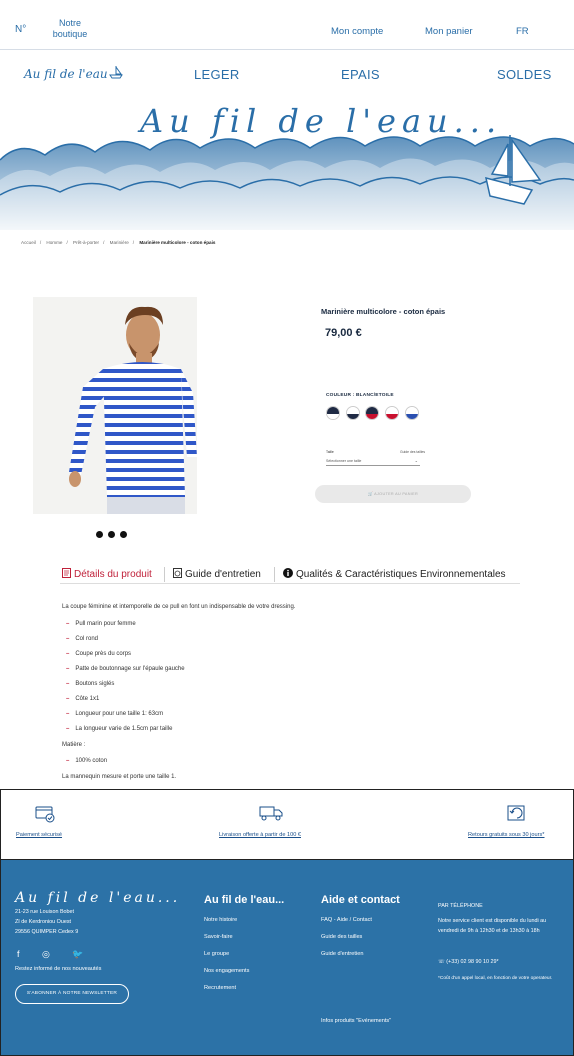 The image size is (574, 1056). I want to click on footer-link: Guide d'entretien, so click(342, 954).